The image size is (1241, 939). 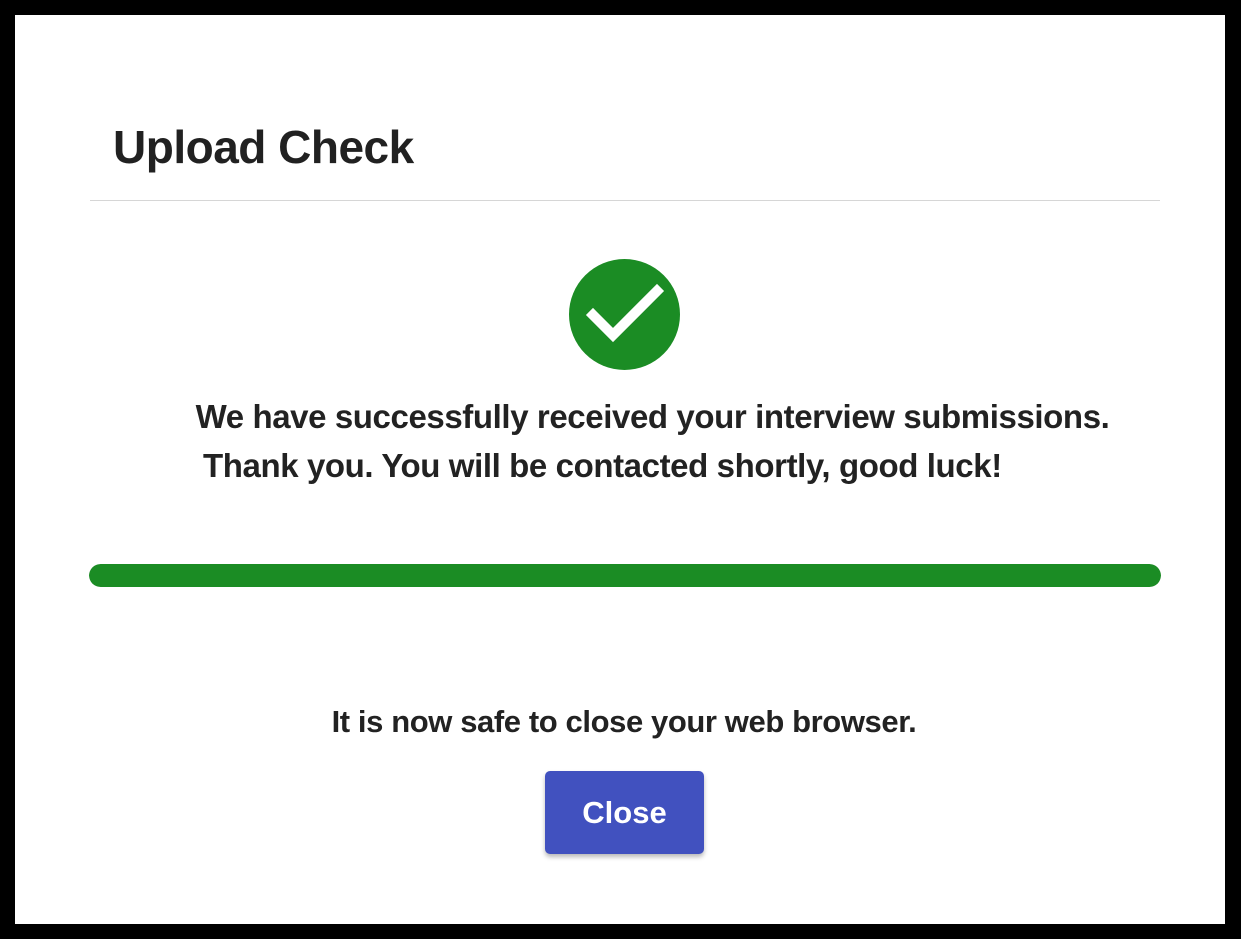 What do you see at coordinates (624, 812) in the screenshot?
I see `close-button: Close` at bounding box center [624, 812].